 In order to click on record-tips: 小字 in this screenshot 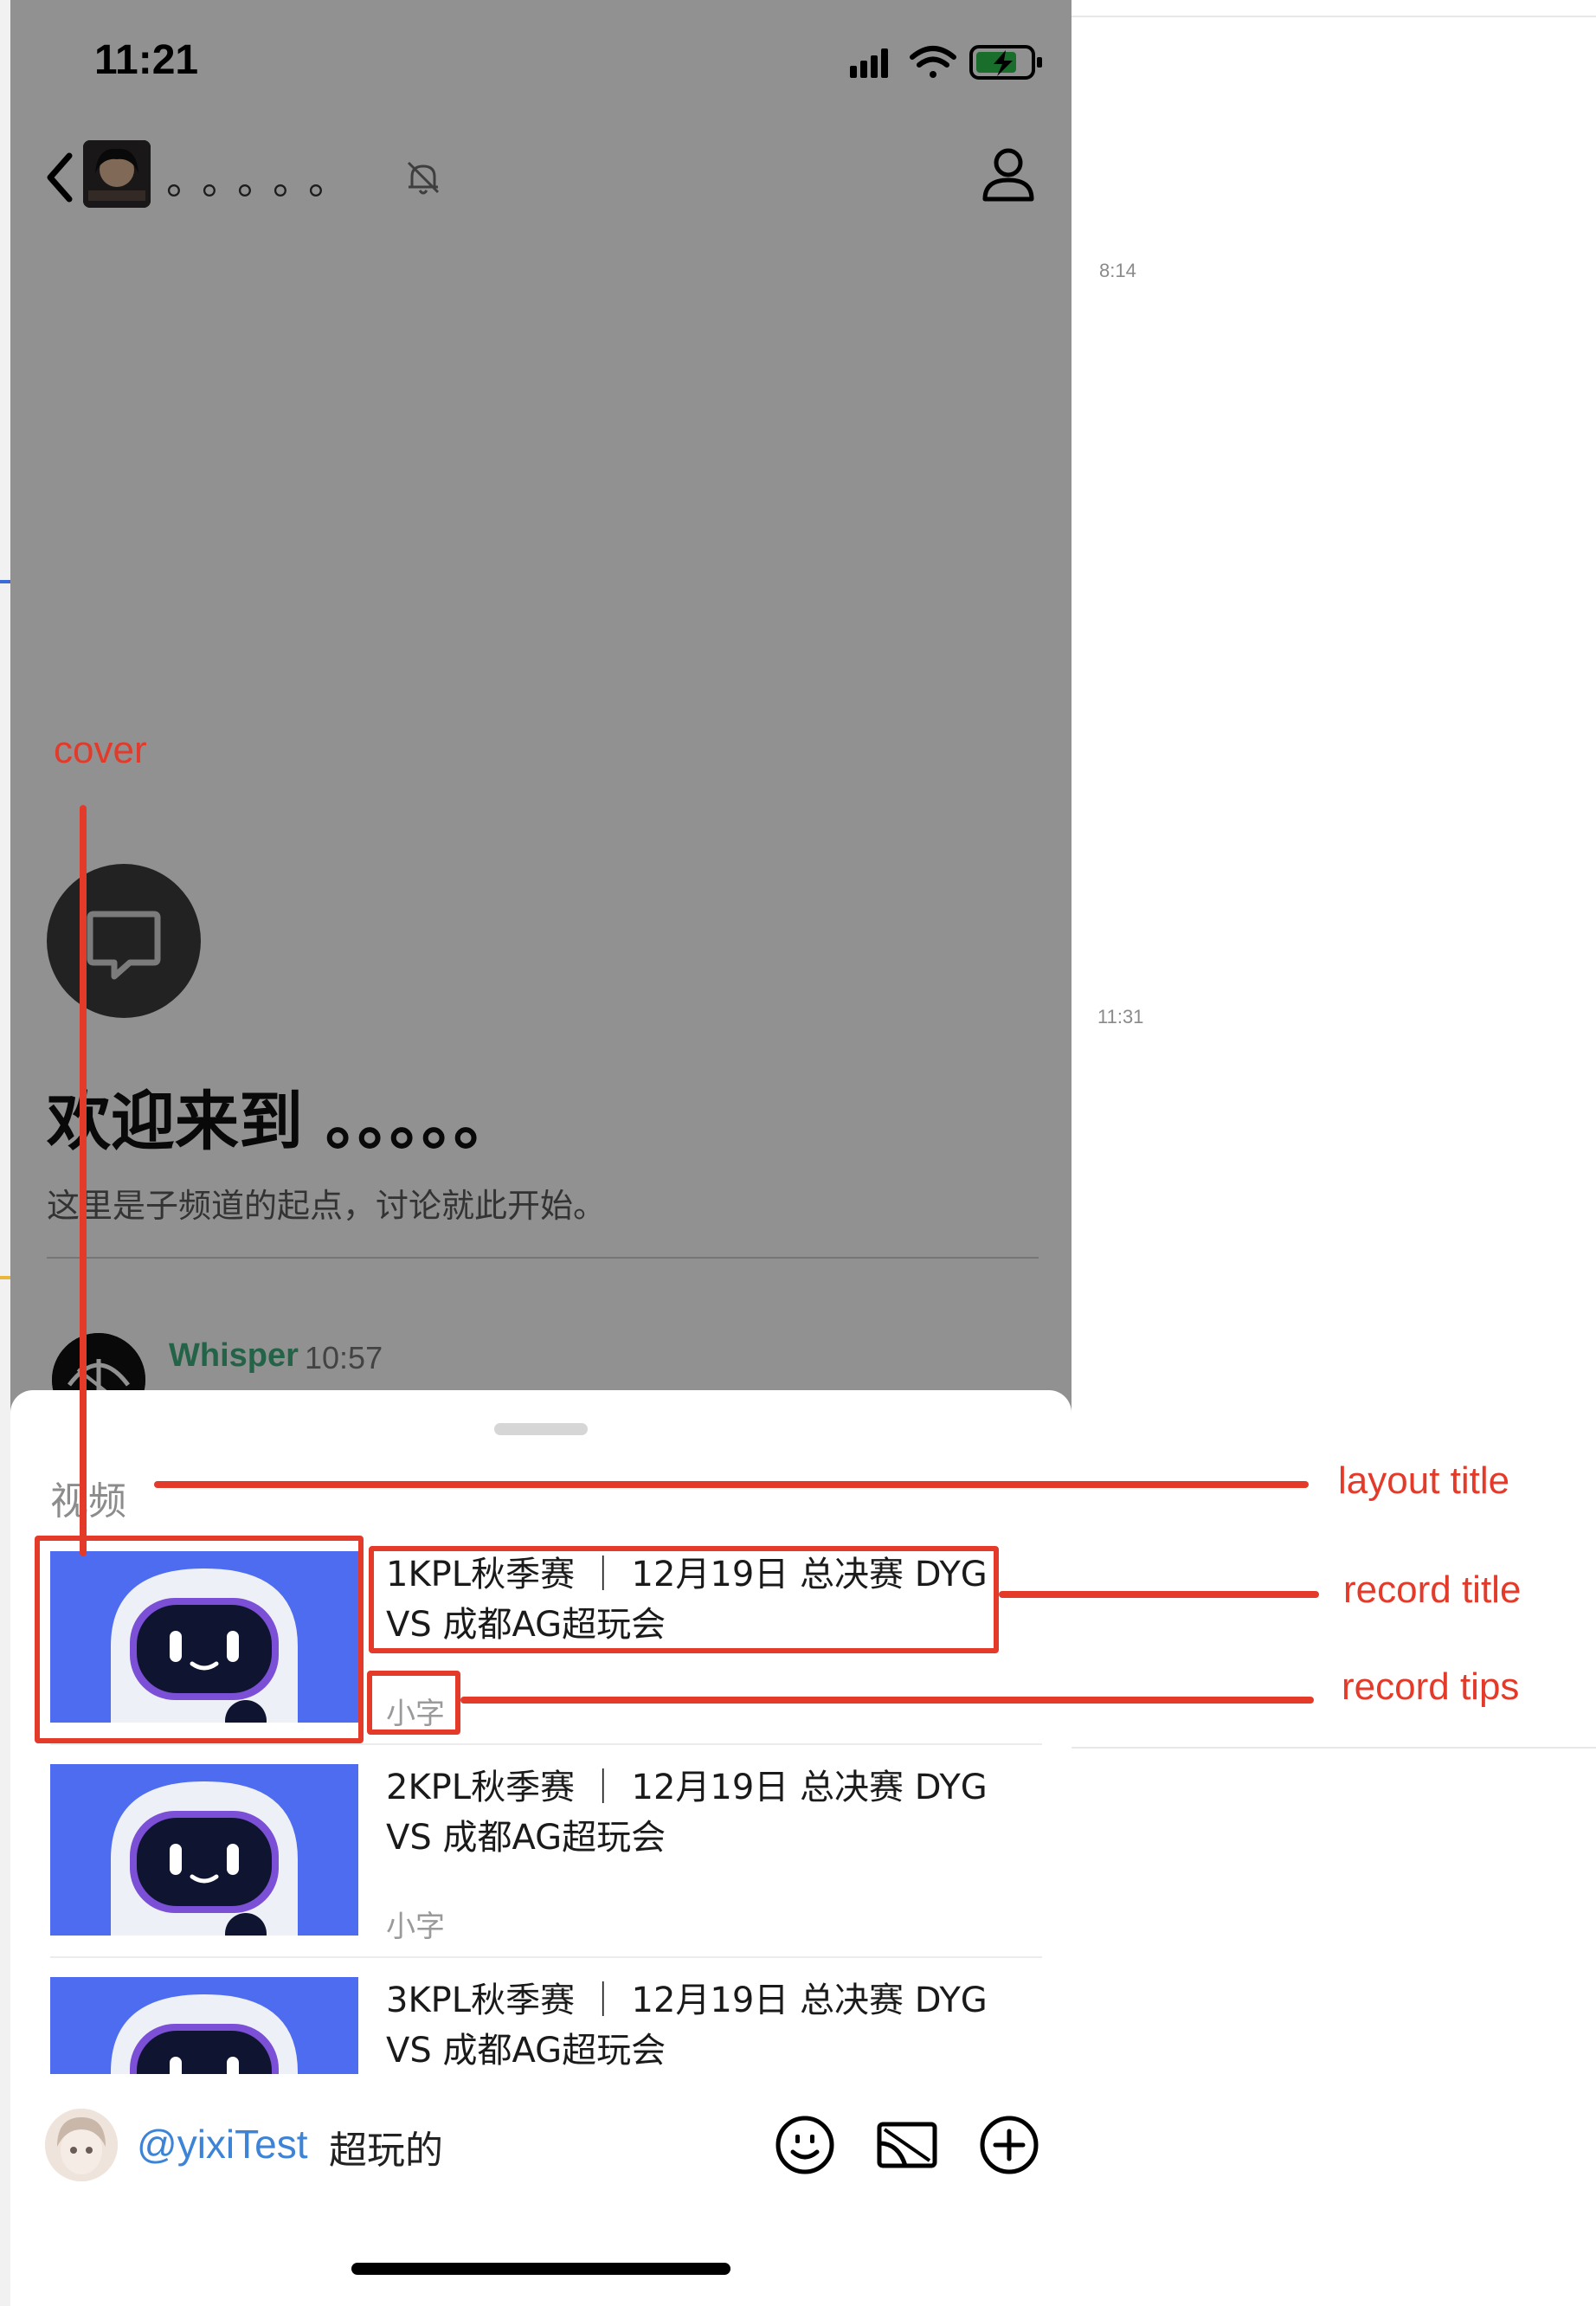, I will do `click(415, 1927)`.